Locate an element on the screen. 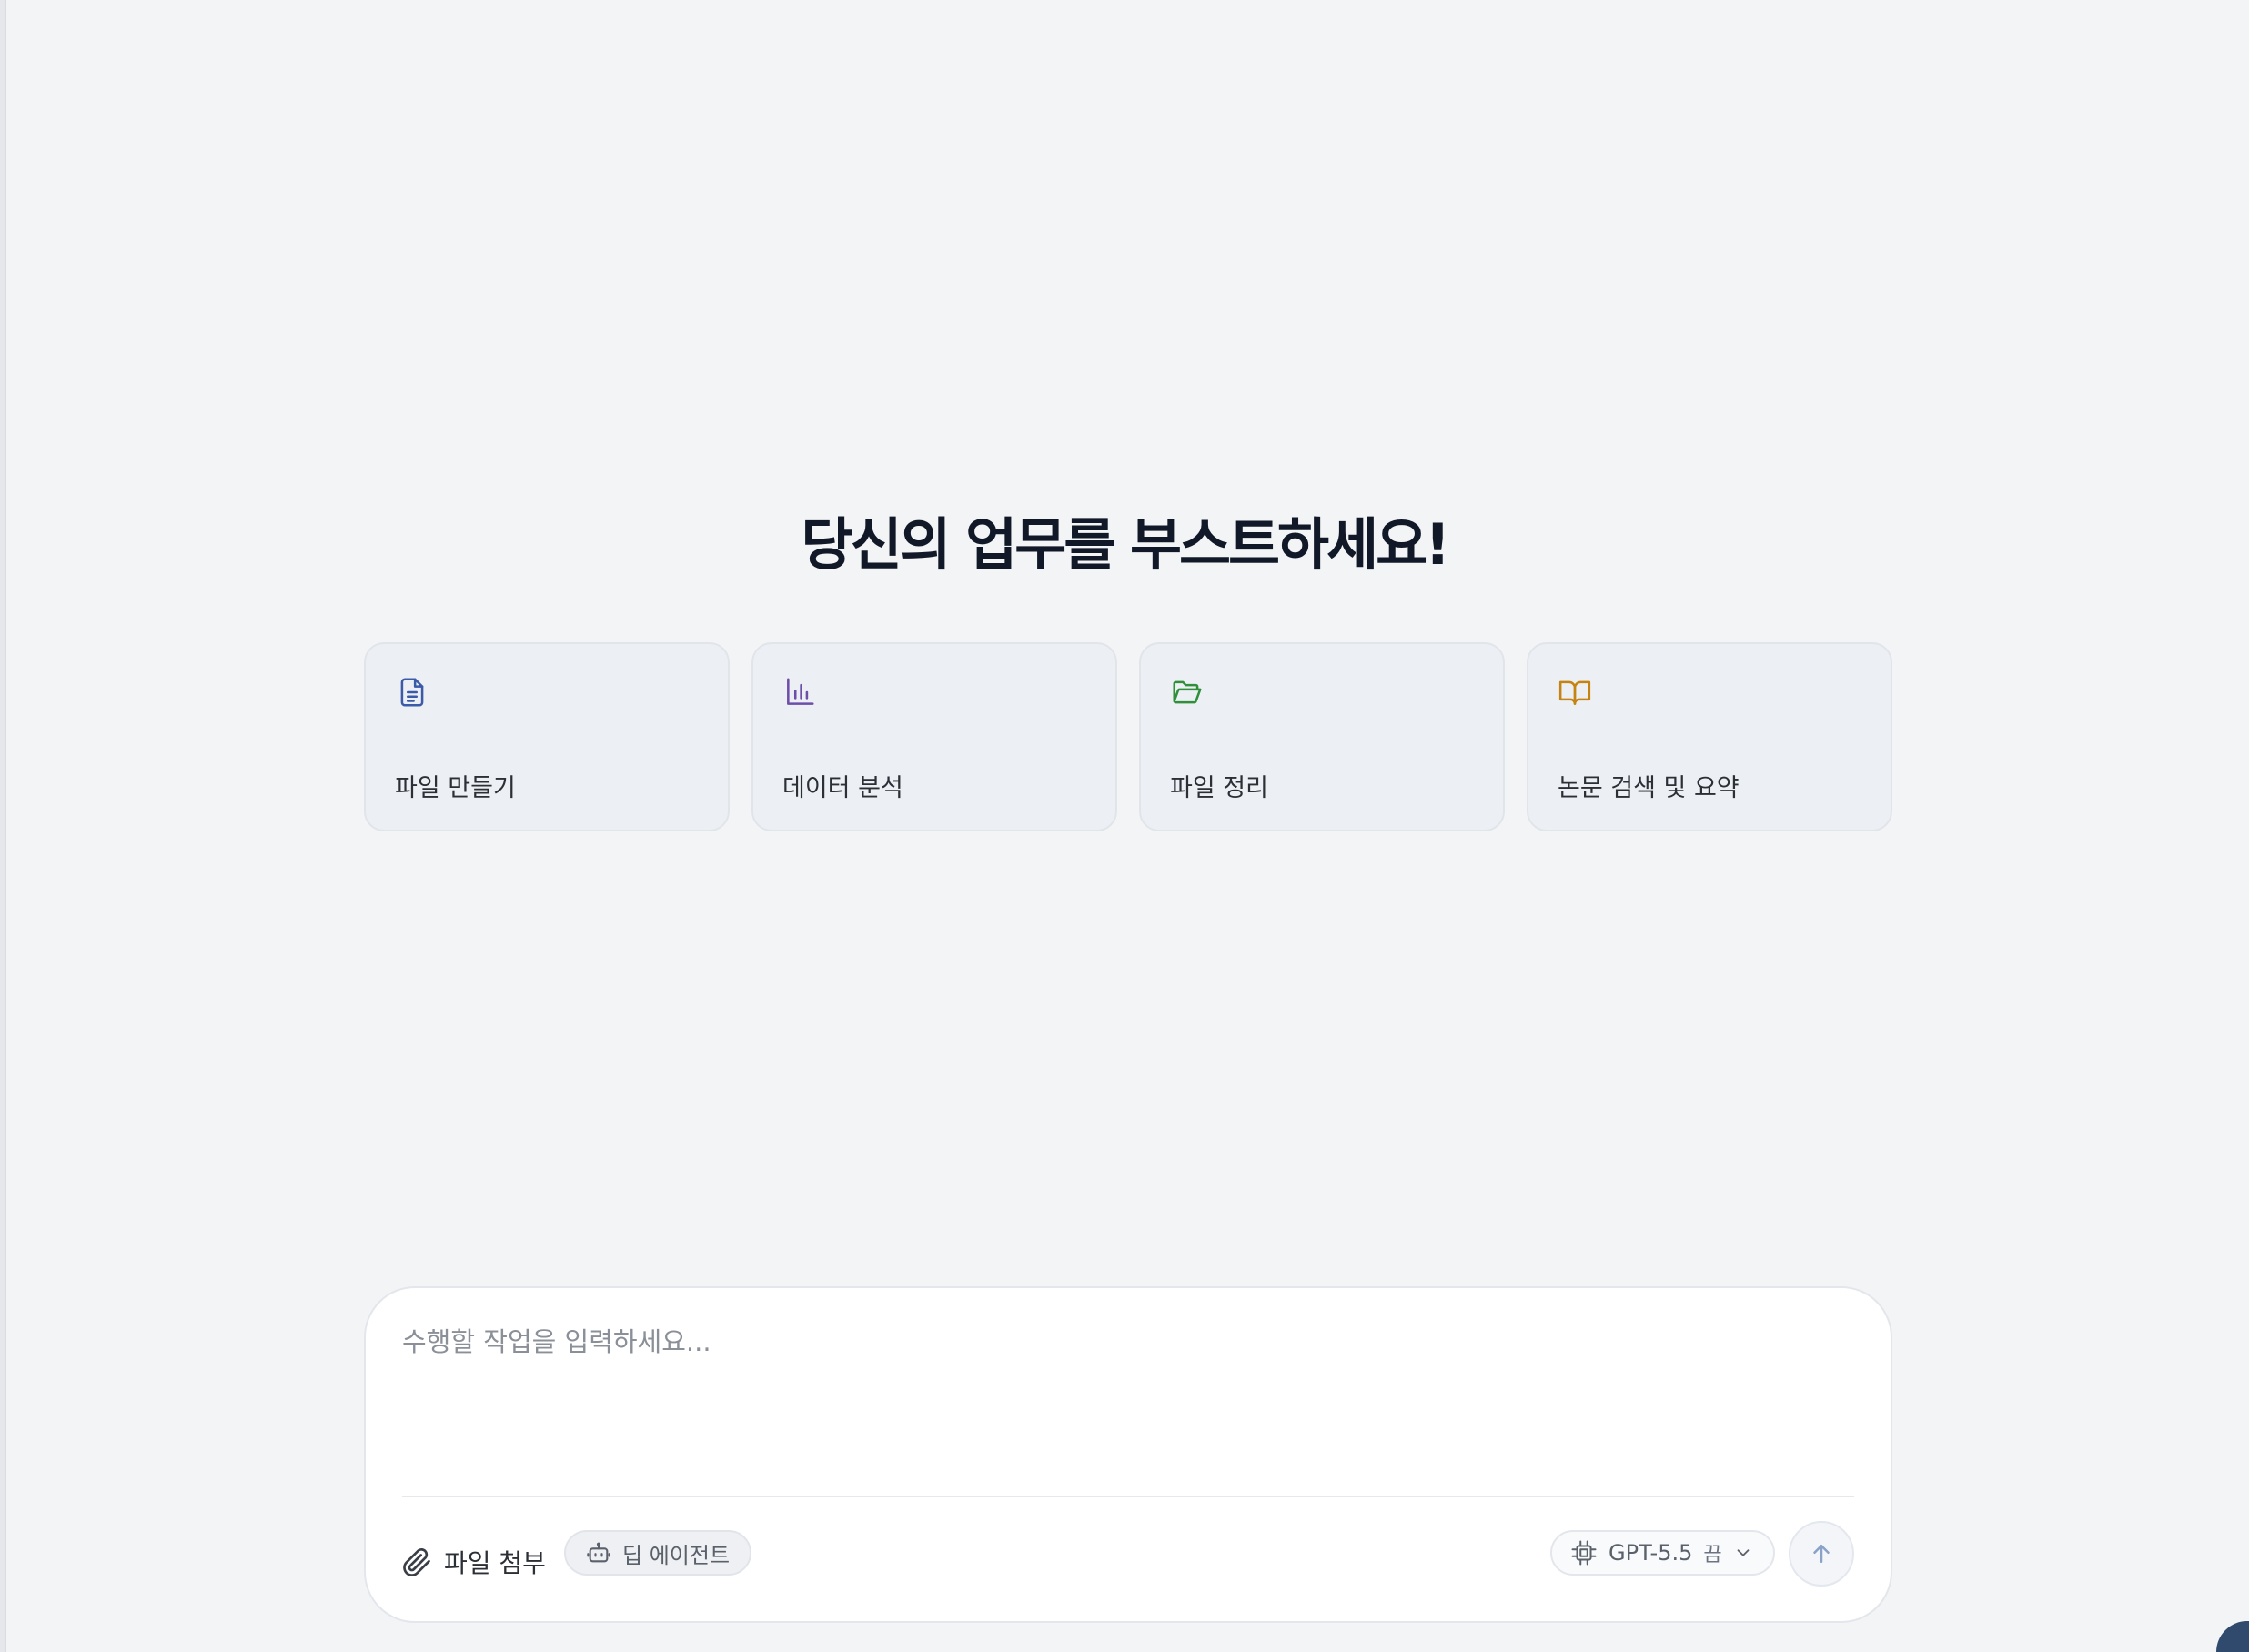 This screenshot has height=1652, width=2249. card-paper-search: 논문 검색 및 요약 is located at coordinates (1709, 736).